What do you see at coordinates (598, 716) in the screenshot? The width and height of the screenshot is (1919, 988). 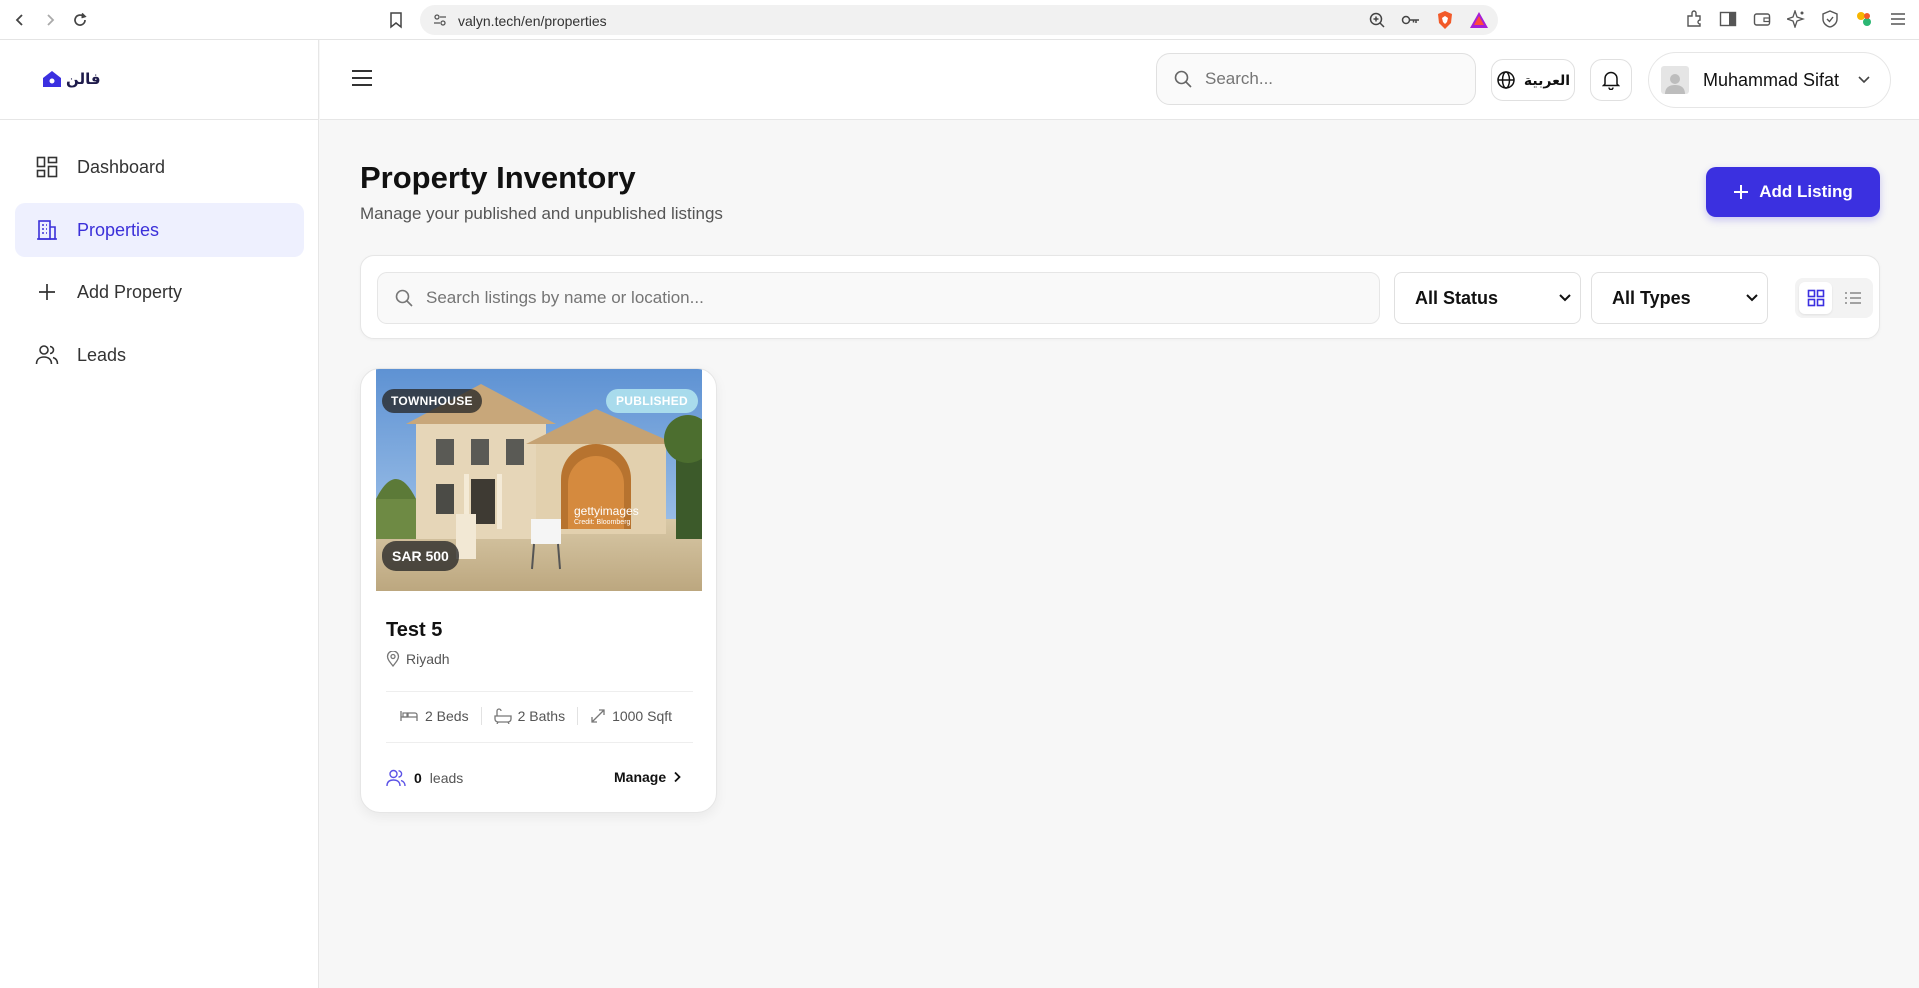 I see `expand-icon` at bounding box center [598, 716].